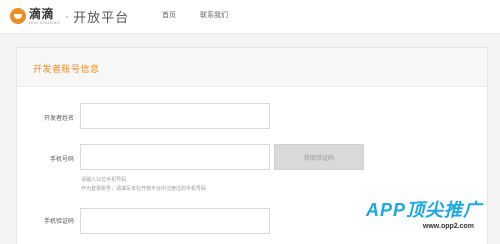 The height and width of the screenshot is (244, 500). I want to click on watermark: APP顶尖推广 www.opp2.com, so click(422, 218).